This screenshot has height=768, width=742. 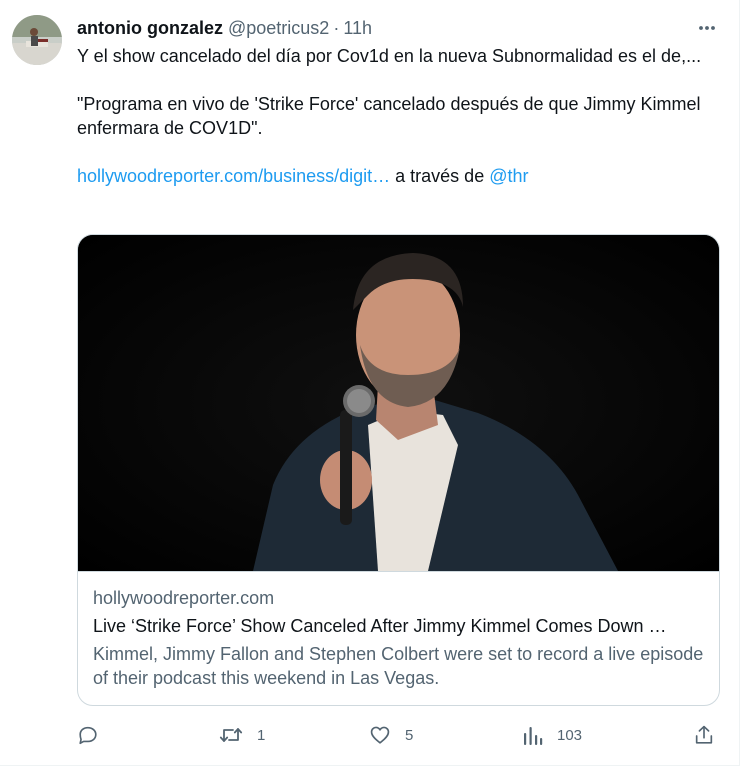 I want to click on tweet-timestamp: 11h, so click(x=357, y=28).